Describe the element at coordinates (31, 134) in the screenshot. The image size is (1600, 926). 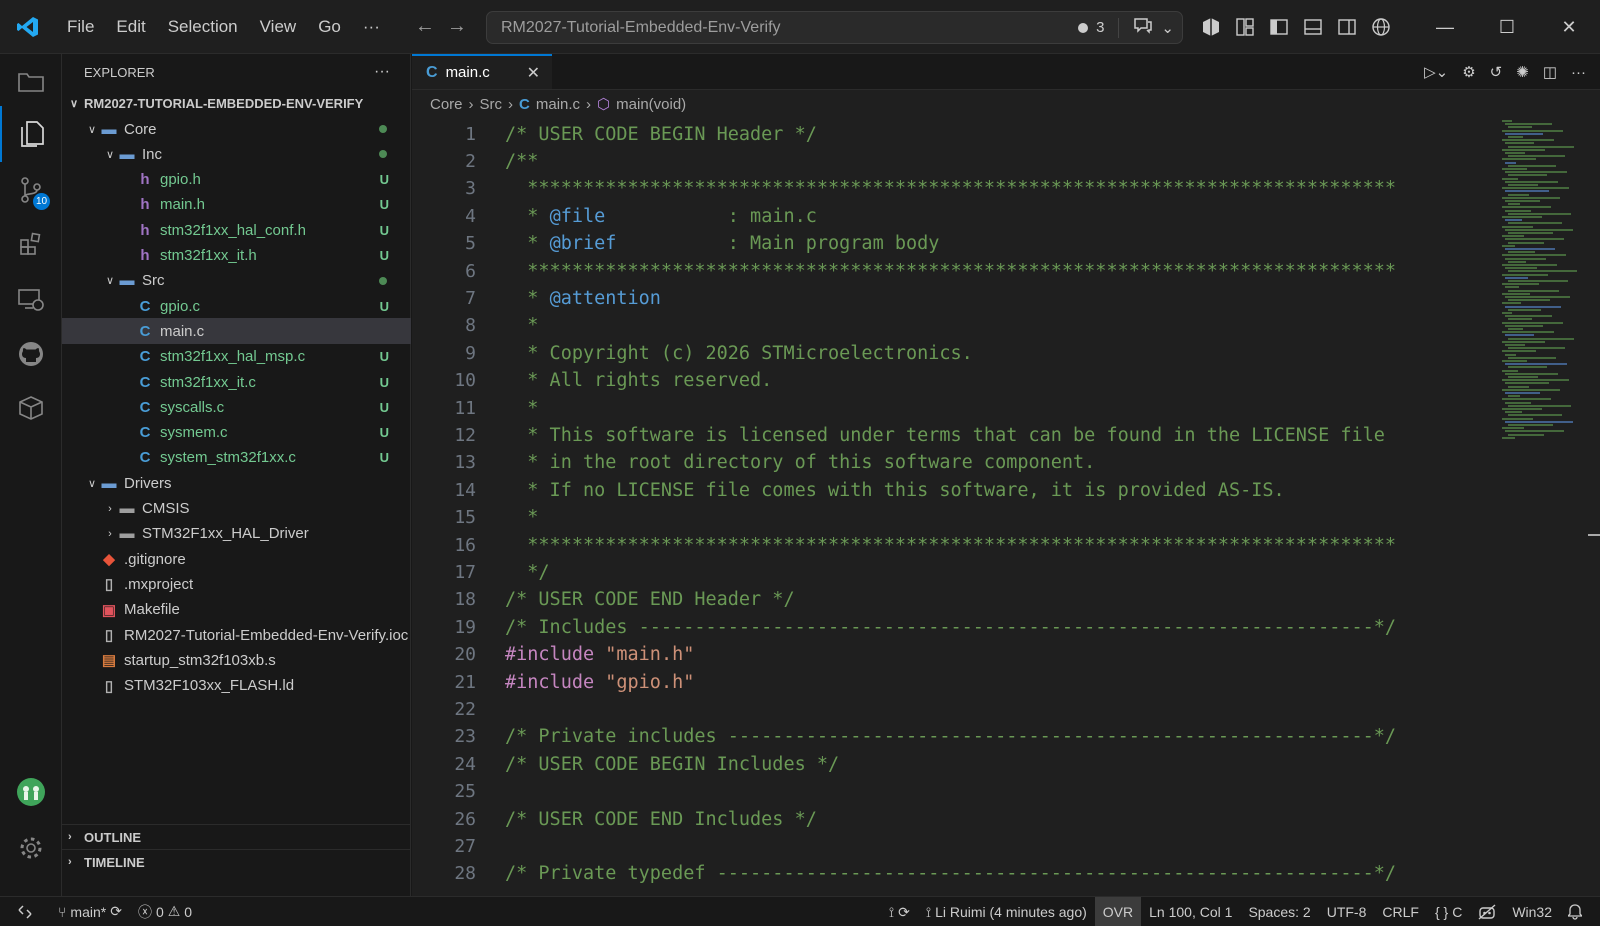
I see `explorer-files-icon` at that location.